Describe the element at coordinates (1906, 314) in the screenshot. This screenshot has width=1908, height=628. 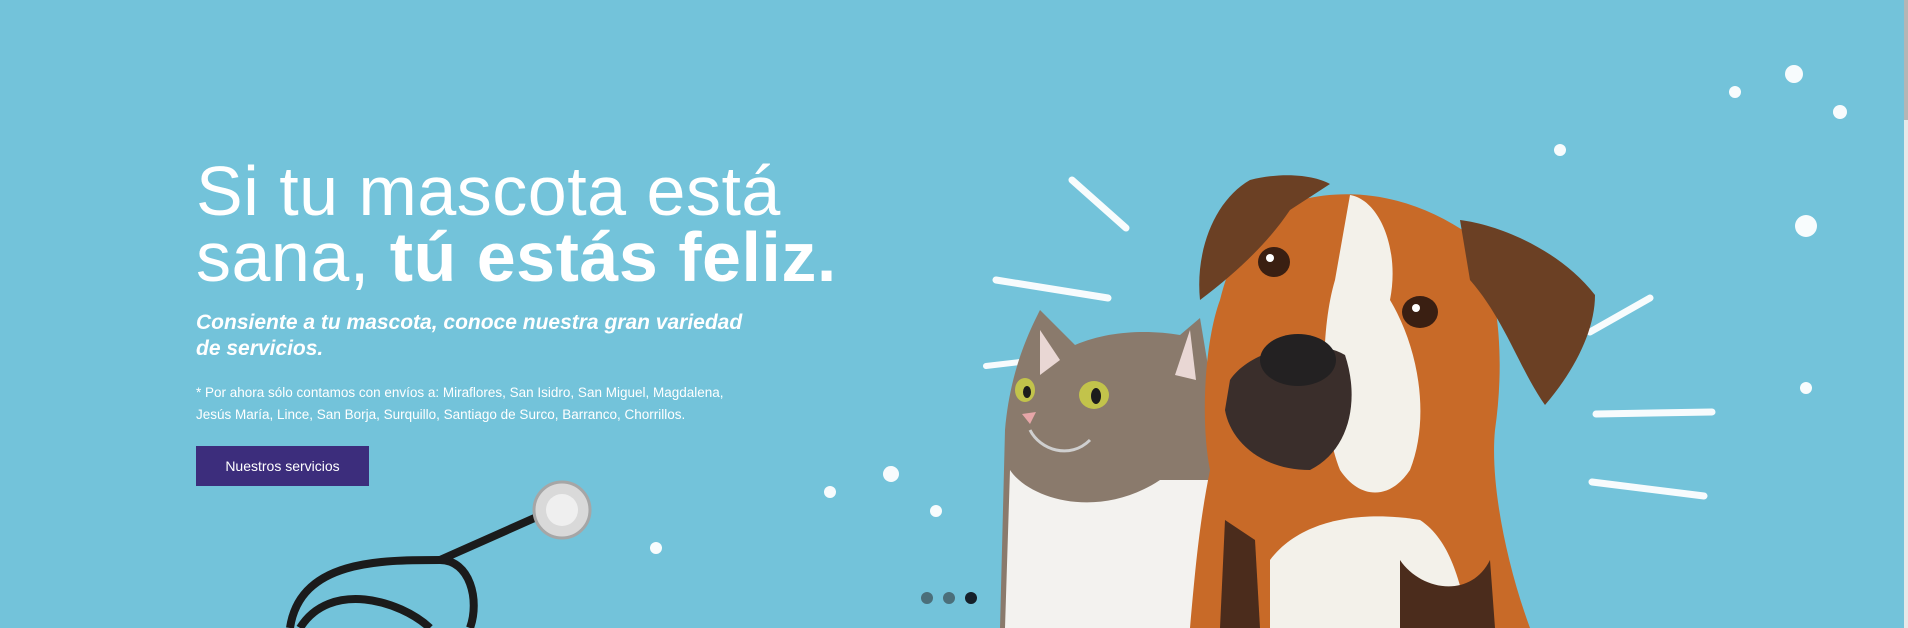
I see `page-scrollbar` at that location.